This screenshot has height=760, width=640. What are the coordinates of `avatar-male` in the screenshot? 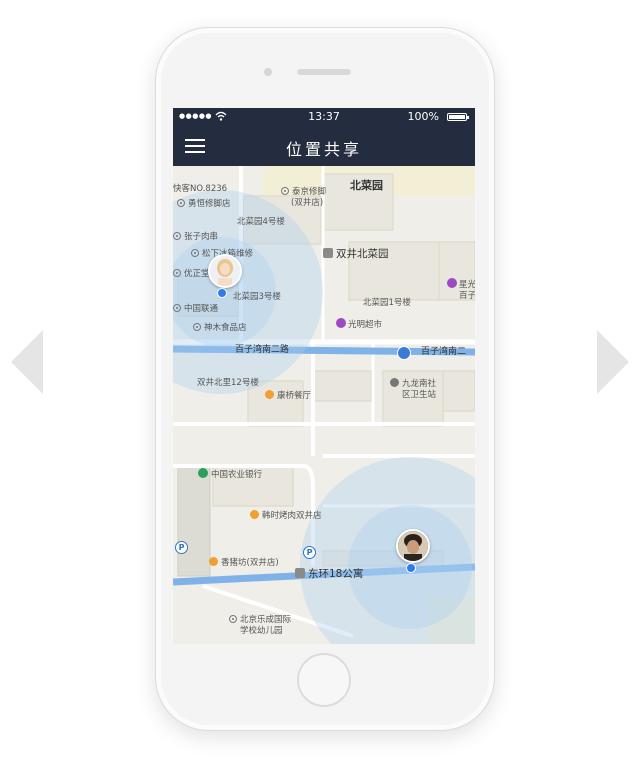 It's located at (413, 546).